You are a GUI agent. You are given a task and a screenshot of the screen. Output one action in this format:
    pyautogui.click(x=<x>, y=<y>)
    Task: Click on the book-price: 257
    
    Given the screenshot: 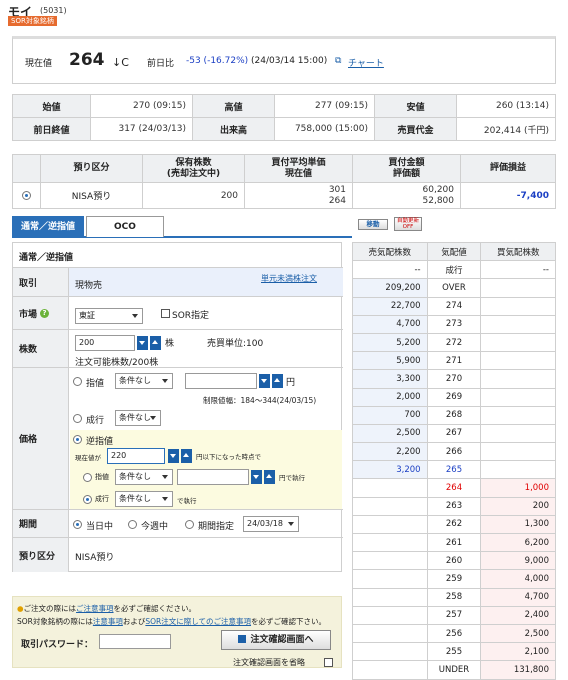 What is the action you would take?
    pyautogui.click(x=454, y=615)
    